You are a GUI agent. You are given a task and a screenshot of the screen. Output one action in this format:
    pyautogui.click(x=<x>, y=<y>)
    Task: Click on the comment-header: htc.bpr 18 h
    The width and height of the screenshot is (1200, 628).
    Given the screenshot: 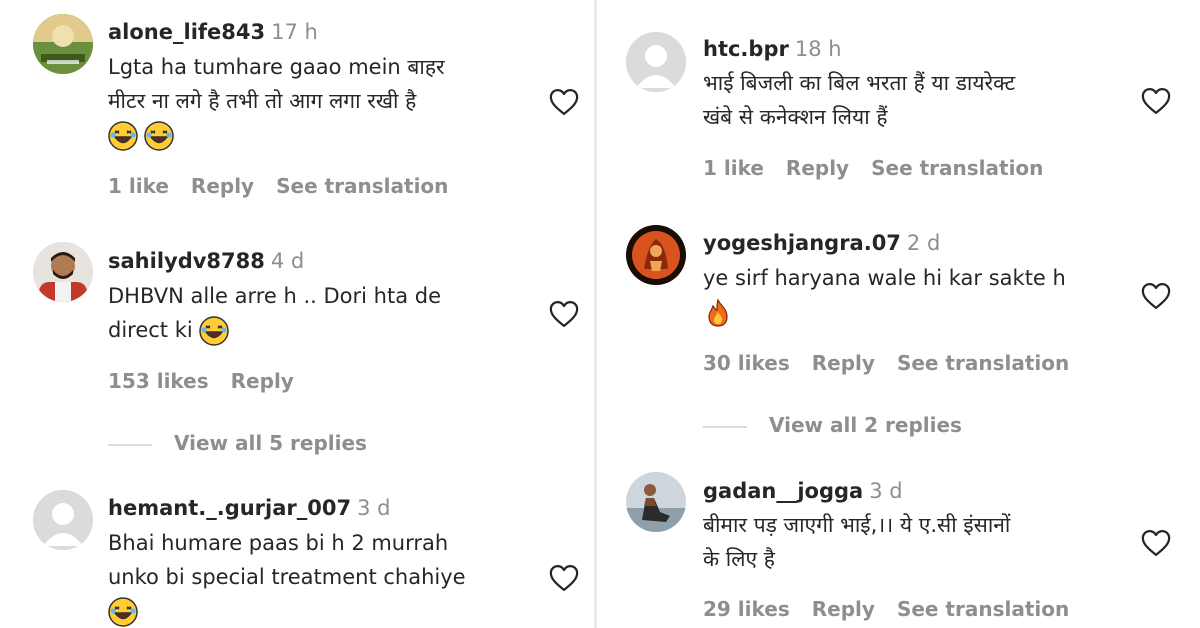 What is the action you would take?
    pyautogui.click(x=772, y=49)
    